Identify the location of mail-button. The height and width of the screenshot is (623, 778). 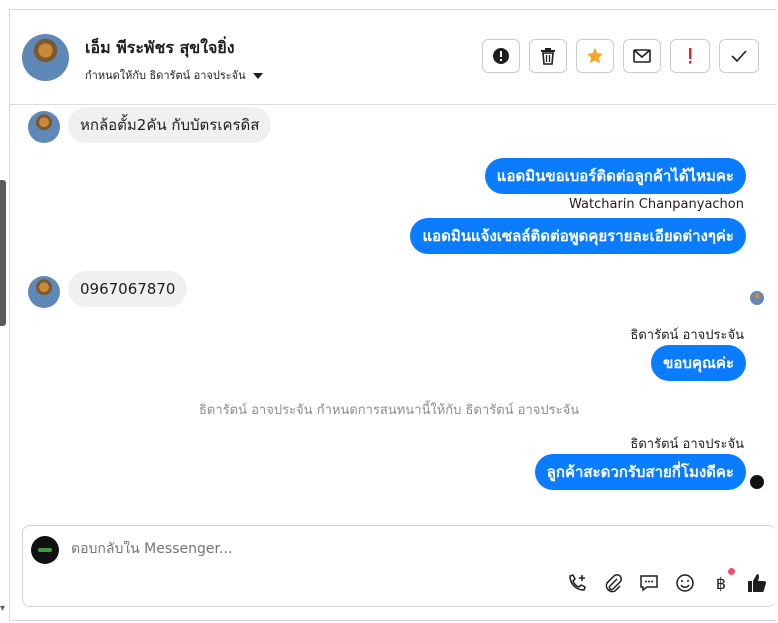
(642, 56).